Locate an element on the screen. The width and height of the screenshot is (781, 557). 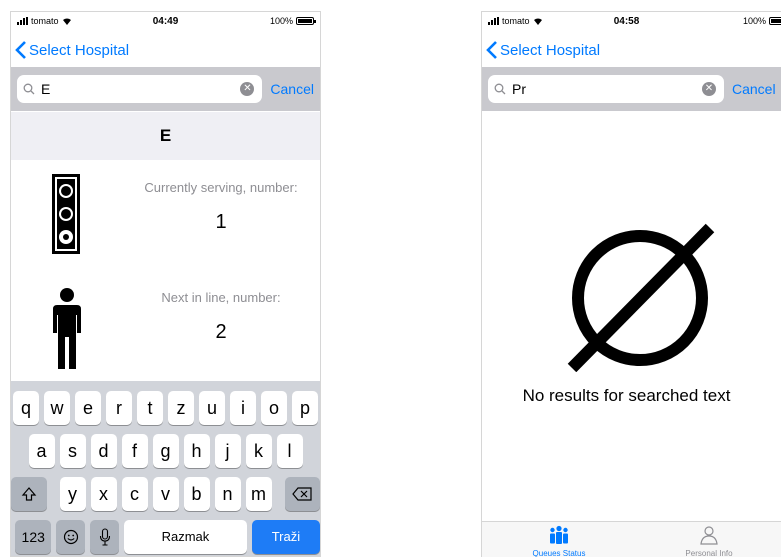
key-s: s is located at coordinates (72, 451).